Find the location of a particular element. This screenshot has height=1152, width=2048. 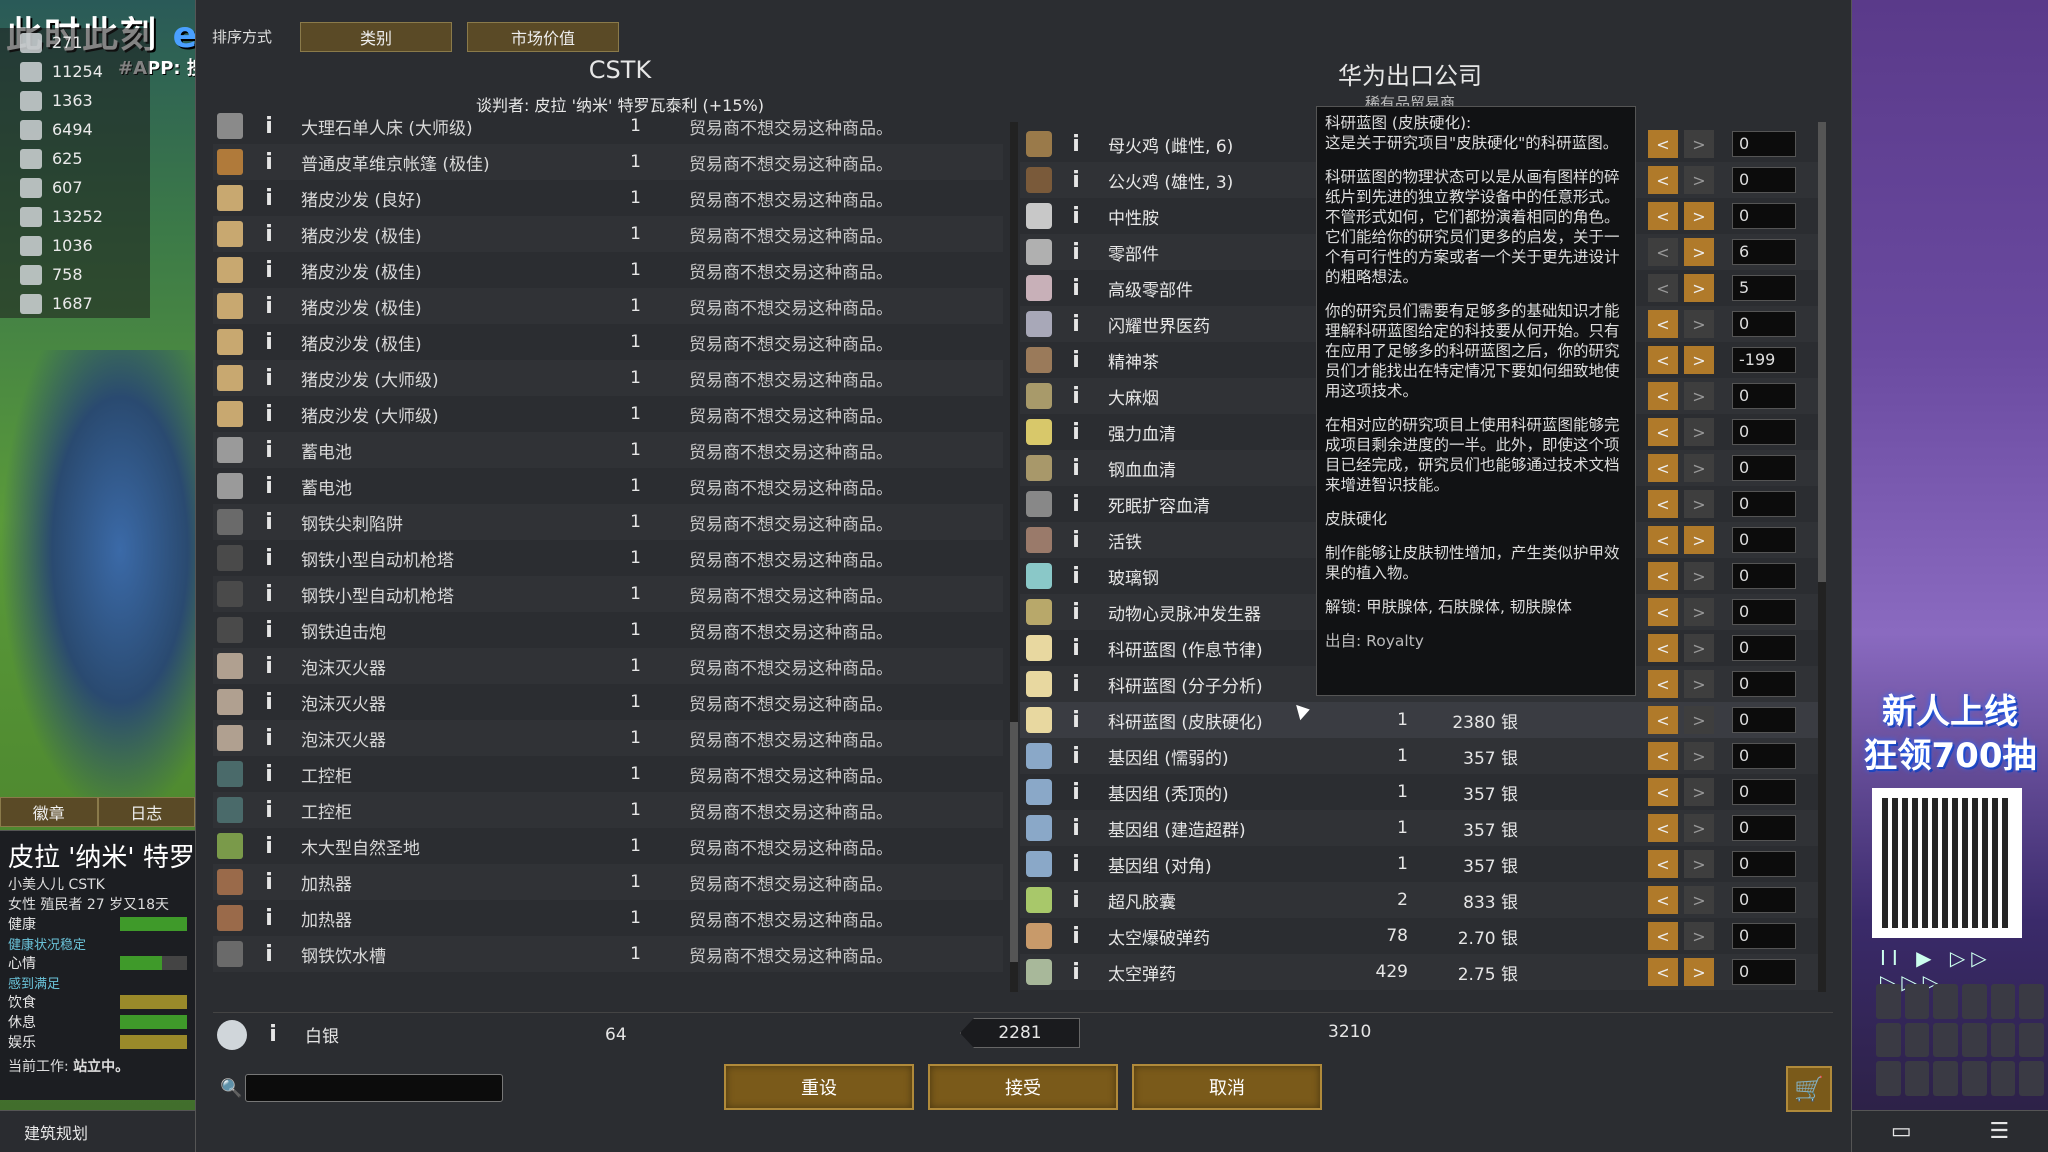

trader-item-row: i 太空弹药 429 2.75 银 < >0 is located at coordinates (1420, 972).